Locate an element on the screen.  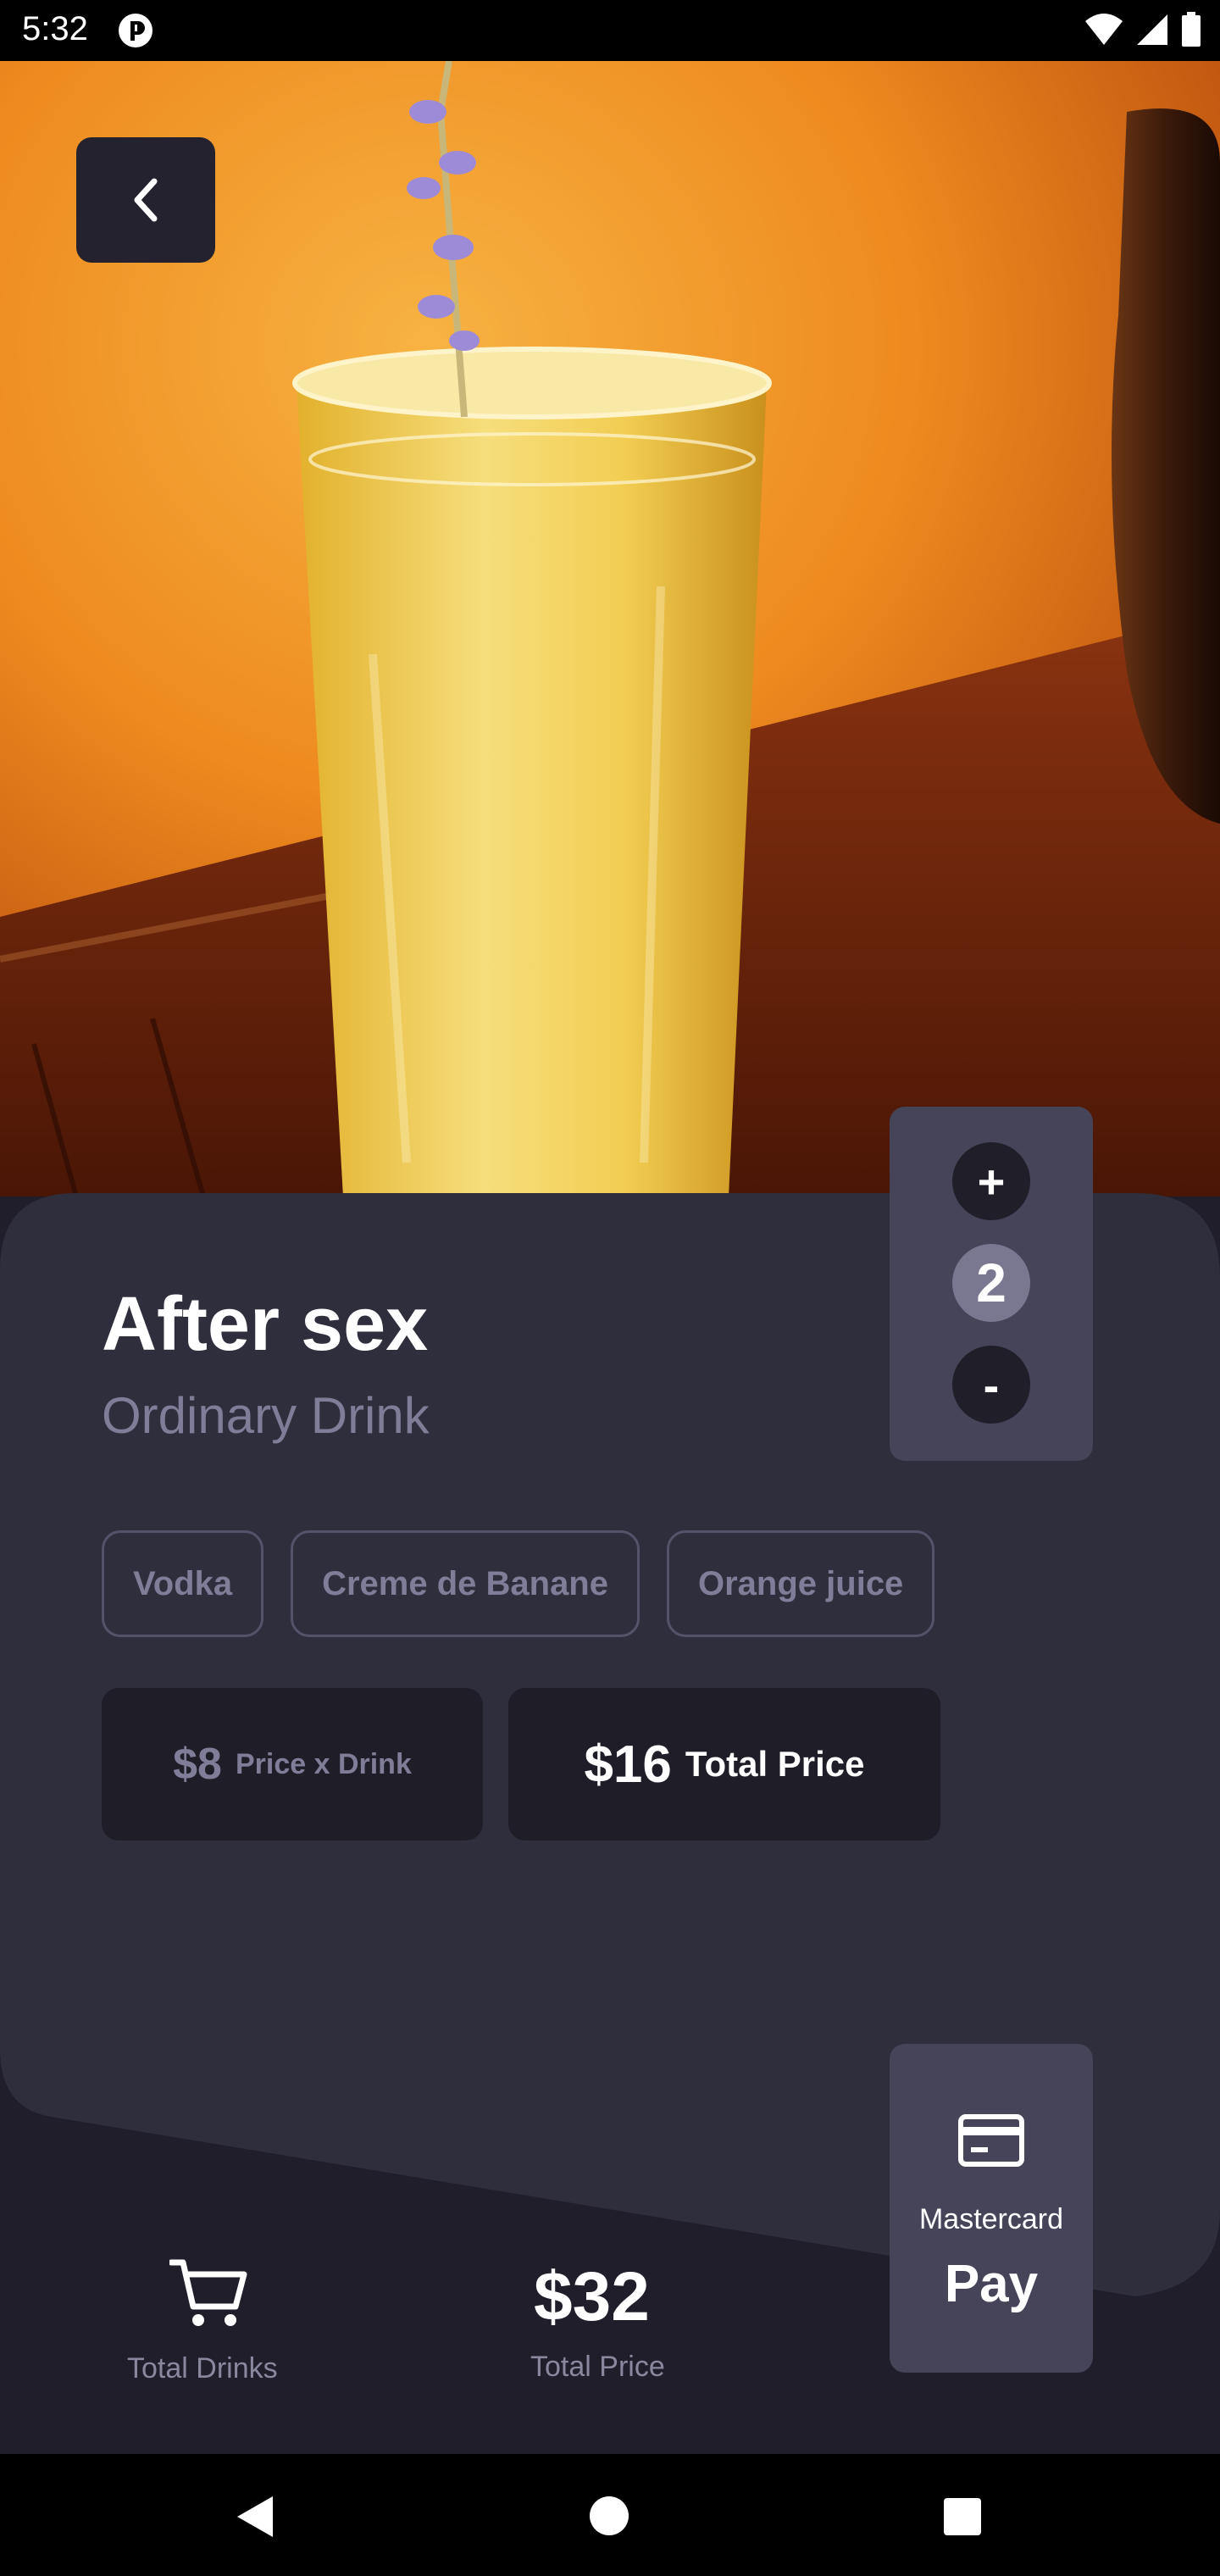
navigation-bar is located at coordinates (610, 2515).